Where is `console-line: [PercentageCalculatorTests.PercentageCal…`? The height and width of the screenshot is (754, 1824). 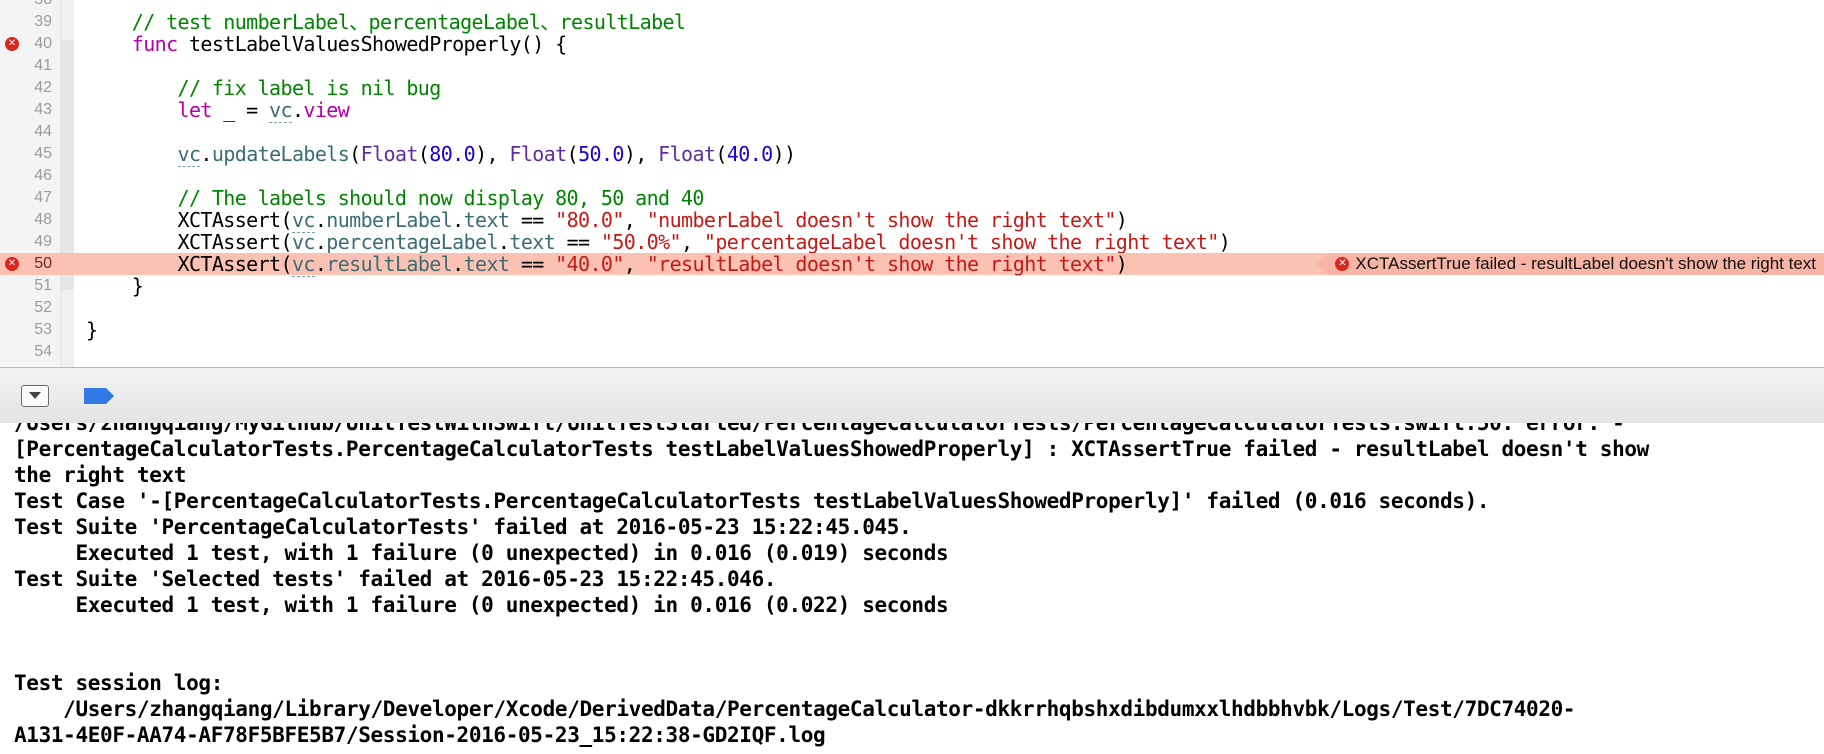
console-line: [PercentageCalculatorTests.PercentageCal… is located at coordinates (831, 449).